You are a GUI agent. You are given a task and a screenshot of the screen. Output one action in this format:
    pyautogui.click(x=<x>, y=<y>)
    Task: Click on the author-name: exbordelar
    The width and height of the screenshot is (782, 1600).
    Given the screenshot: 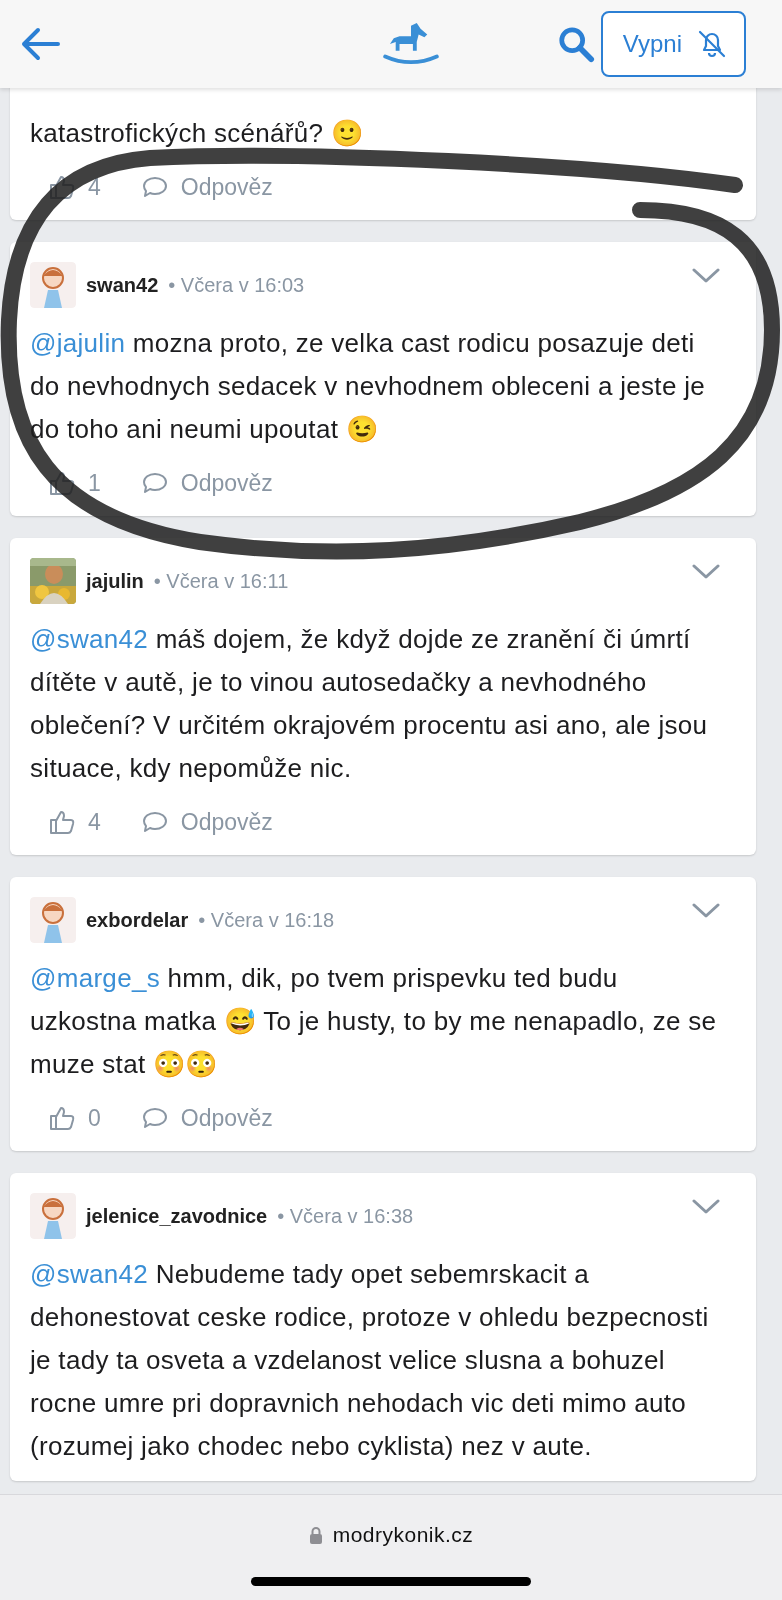 What is the action you would take?
    pyautogui.click(x=137, y=920)
    